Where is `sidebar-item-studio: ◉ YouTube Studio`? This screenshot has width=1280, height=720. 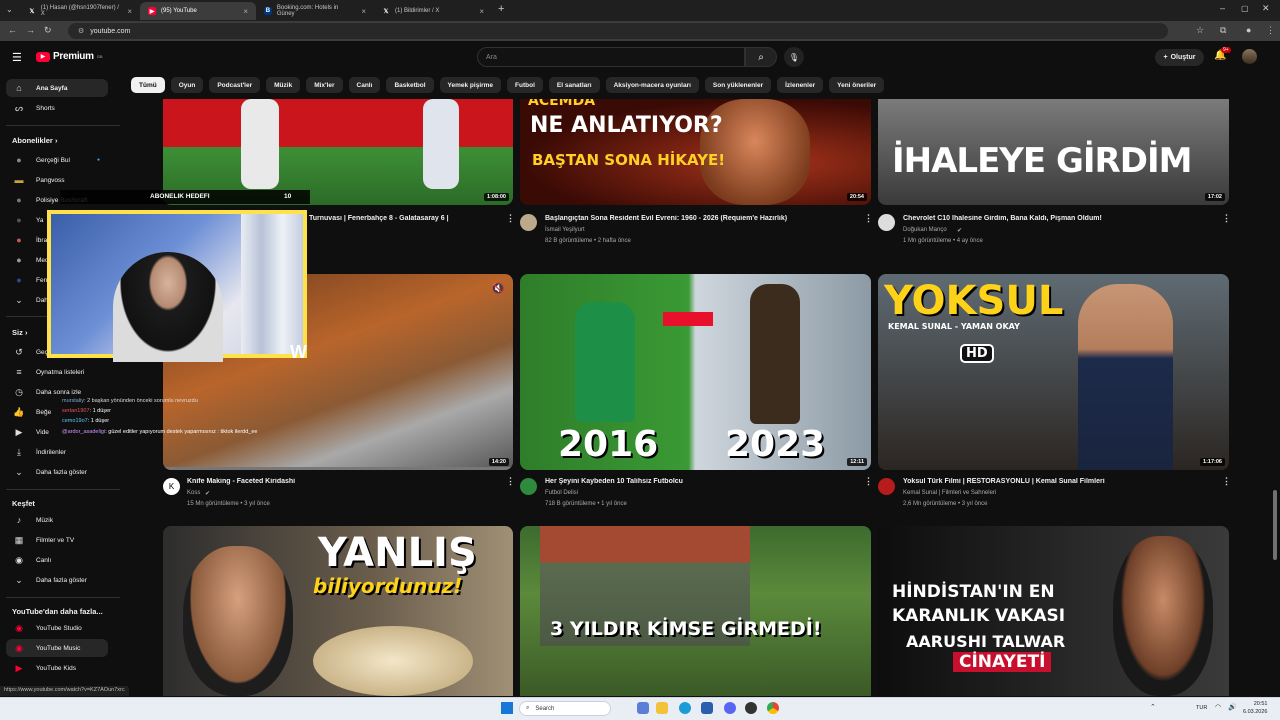 sidebar-item-studio: ◉ YouTube Studio is located at coordinates (57, 628).